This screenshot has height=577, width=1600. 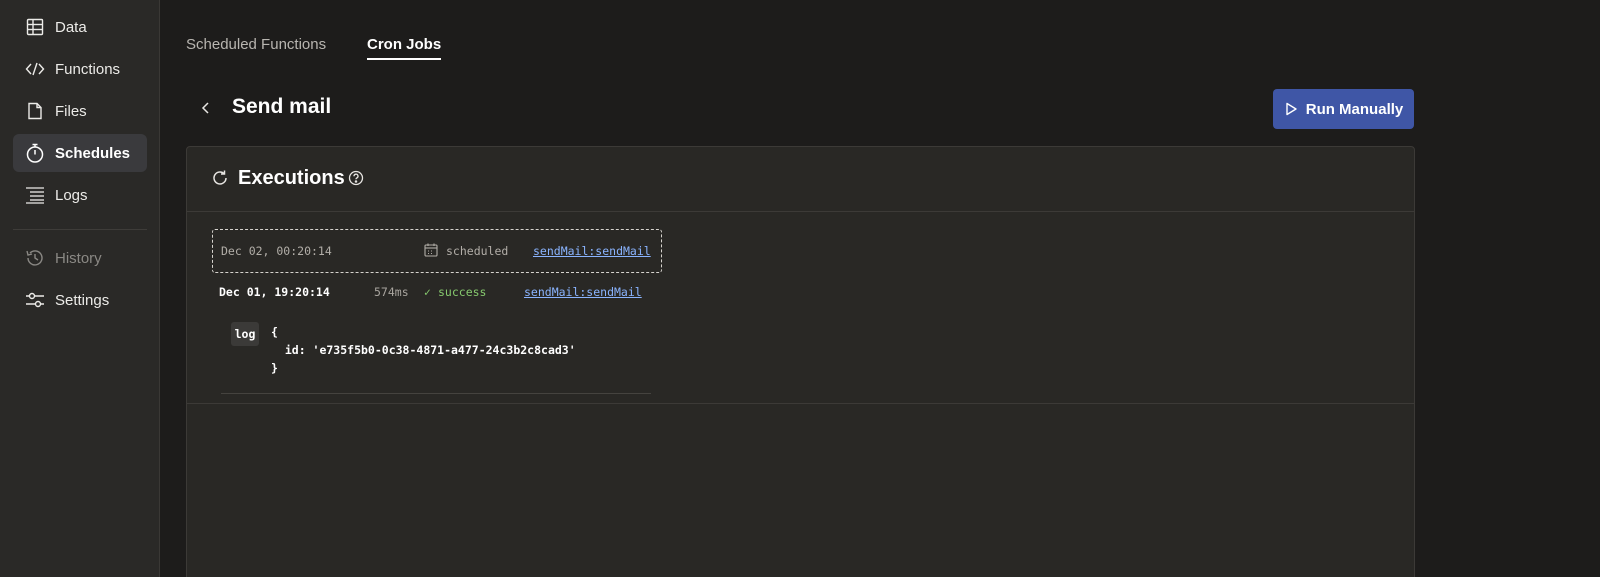 I want to click on stopwatch-icon, so click(x=35, y=153).